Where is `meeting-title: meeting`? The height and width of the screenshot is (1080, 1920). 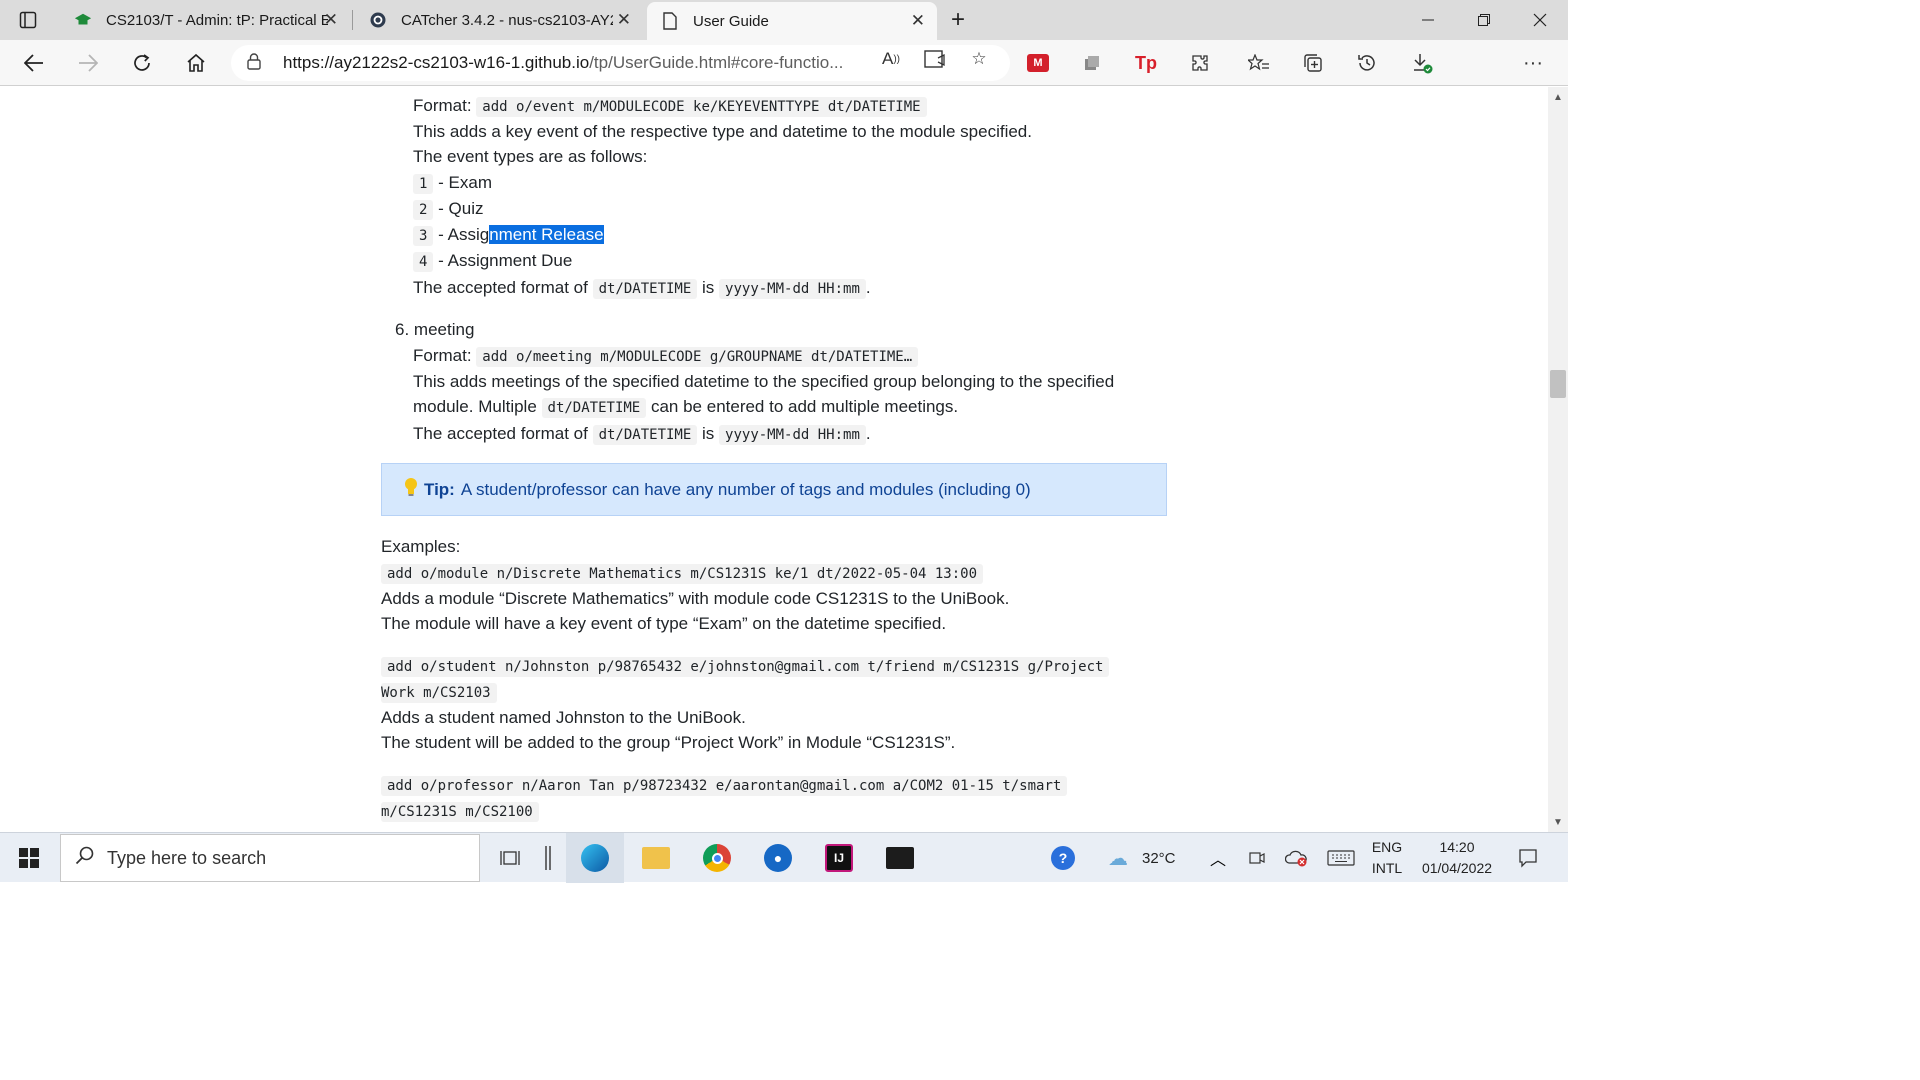 meeting-title: meeting is located at coordinates (444, 329).